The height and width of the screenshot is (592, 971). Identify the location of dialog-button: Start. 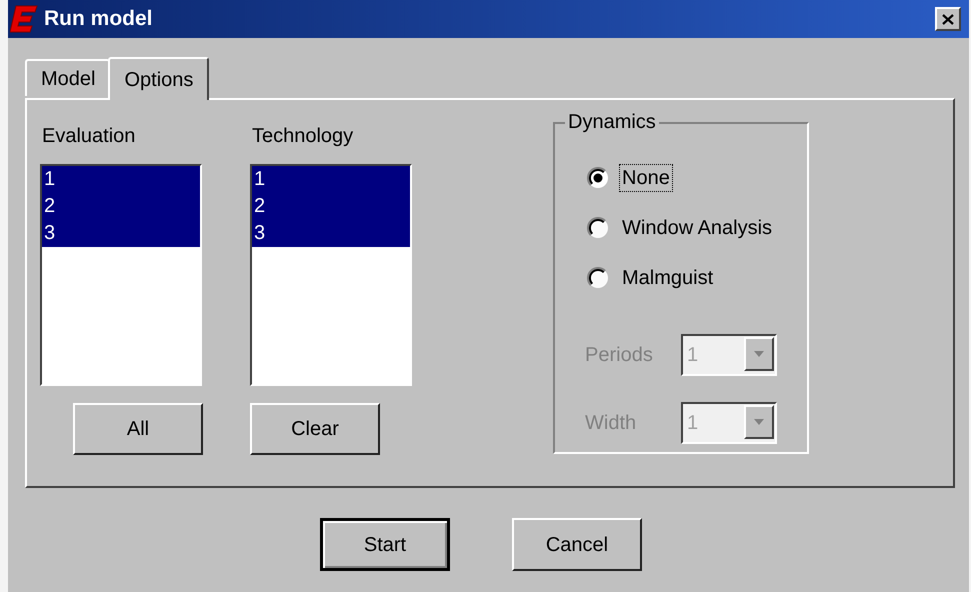
(385, 544).